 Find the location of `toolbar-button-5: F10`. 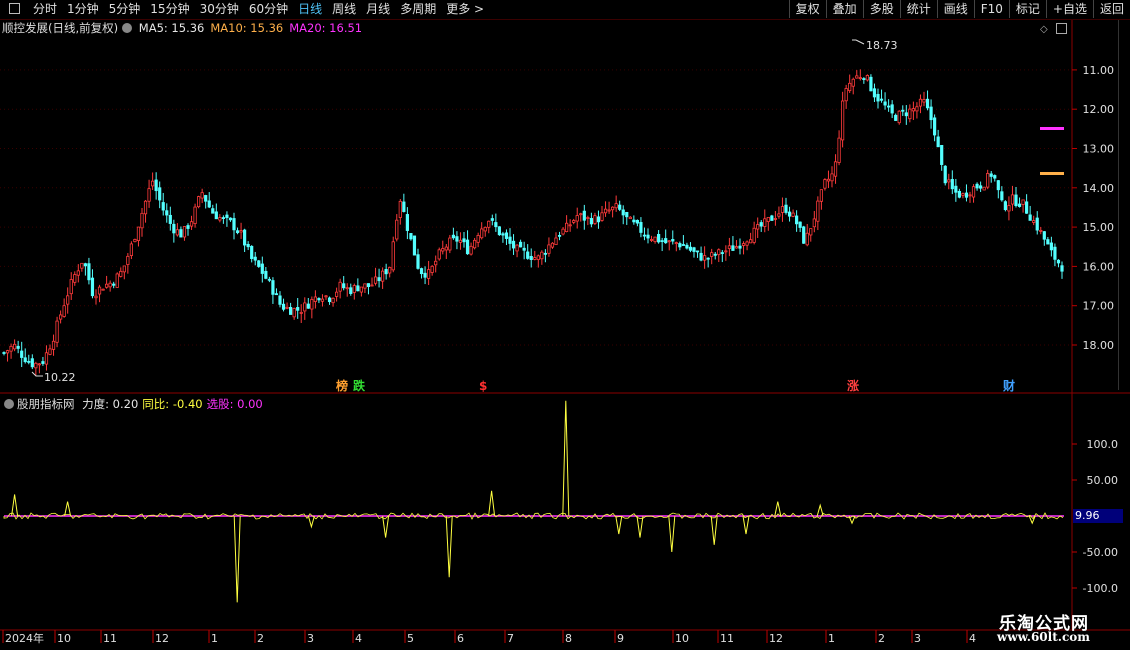

toolbar-button-5: F10 is located at coordinates (991, 9).